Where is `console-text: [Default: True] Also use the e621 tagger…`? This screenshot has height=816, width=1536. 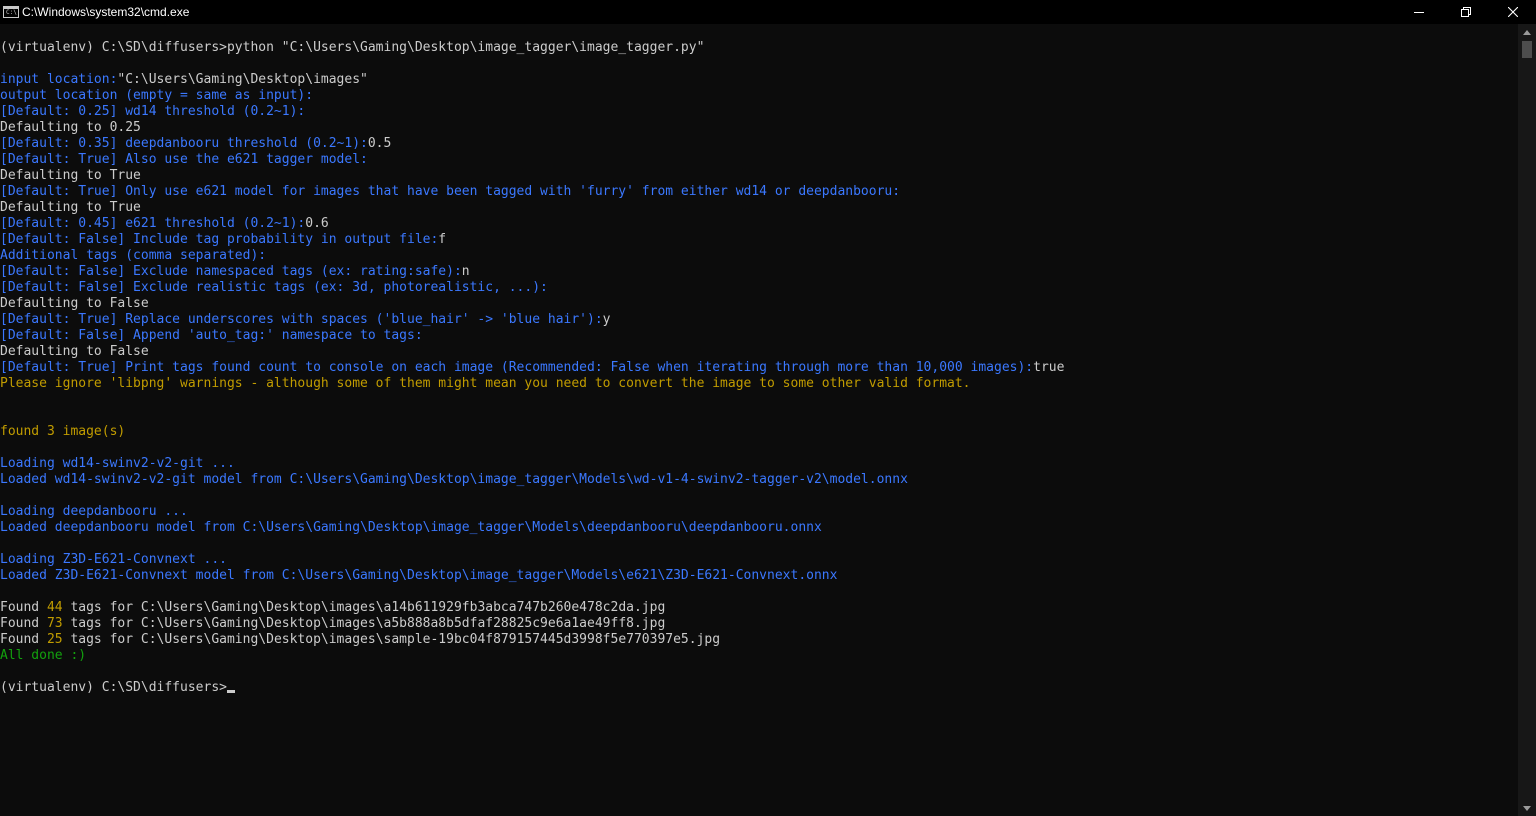 console-text: [Default: True] Also use the e621 tagger… is located at coordinates (184, 159).